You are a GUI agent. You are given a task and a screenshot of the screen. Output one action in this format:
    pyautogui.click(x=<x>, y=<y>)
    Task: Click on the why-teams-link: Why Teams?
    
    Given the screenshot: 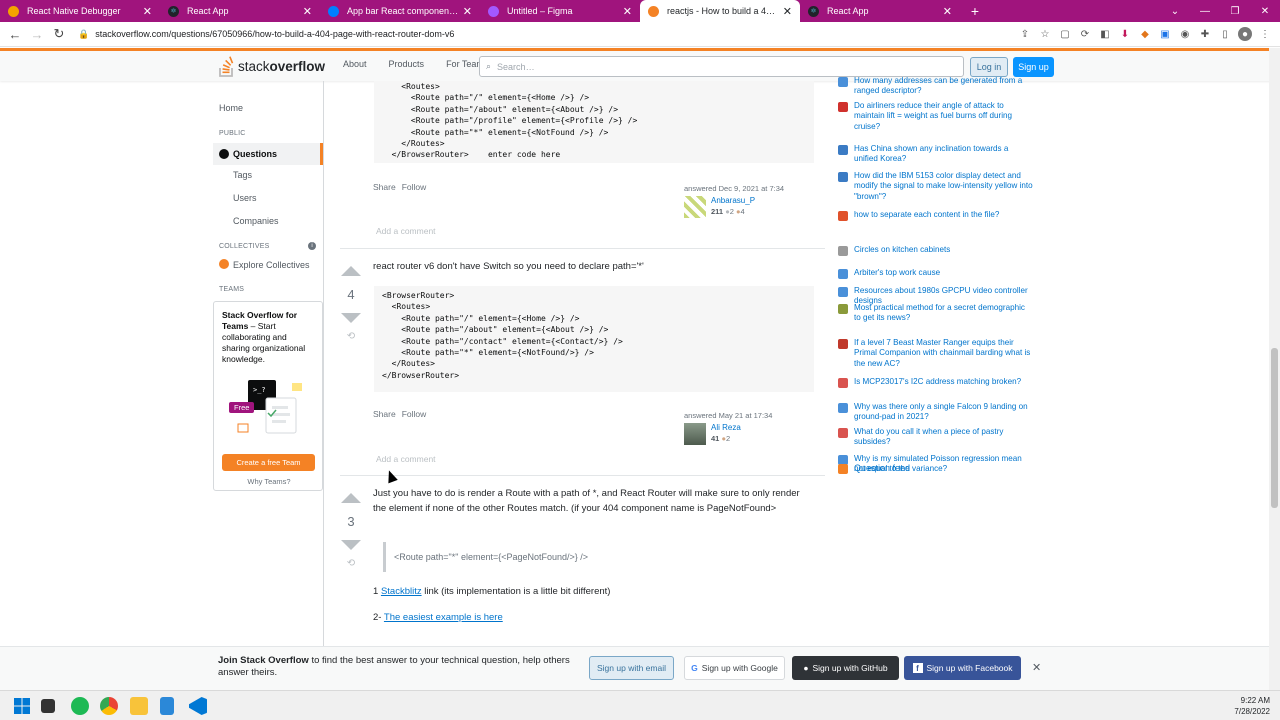 What is the action you would take?
    pyautogui.click(x=269, y=481)
    